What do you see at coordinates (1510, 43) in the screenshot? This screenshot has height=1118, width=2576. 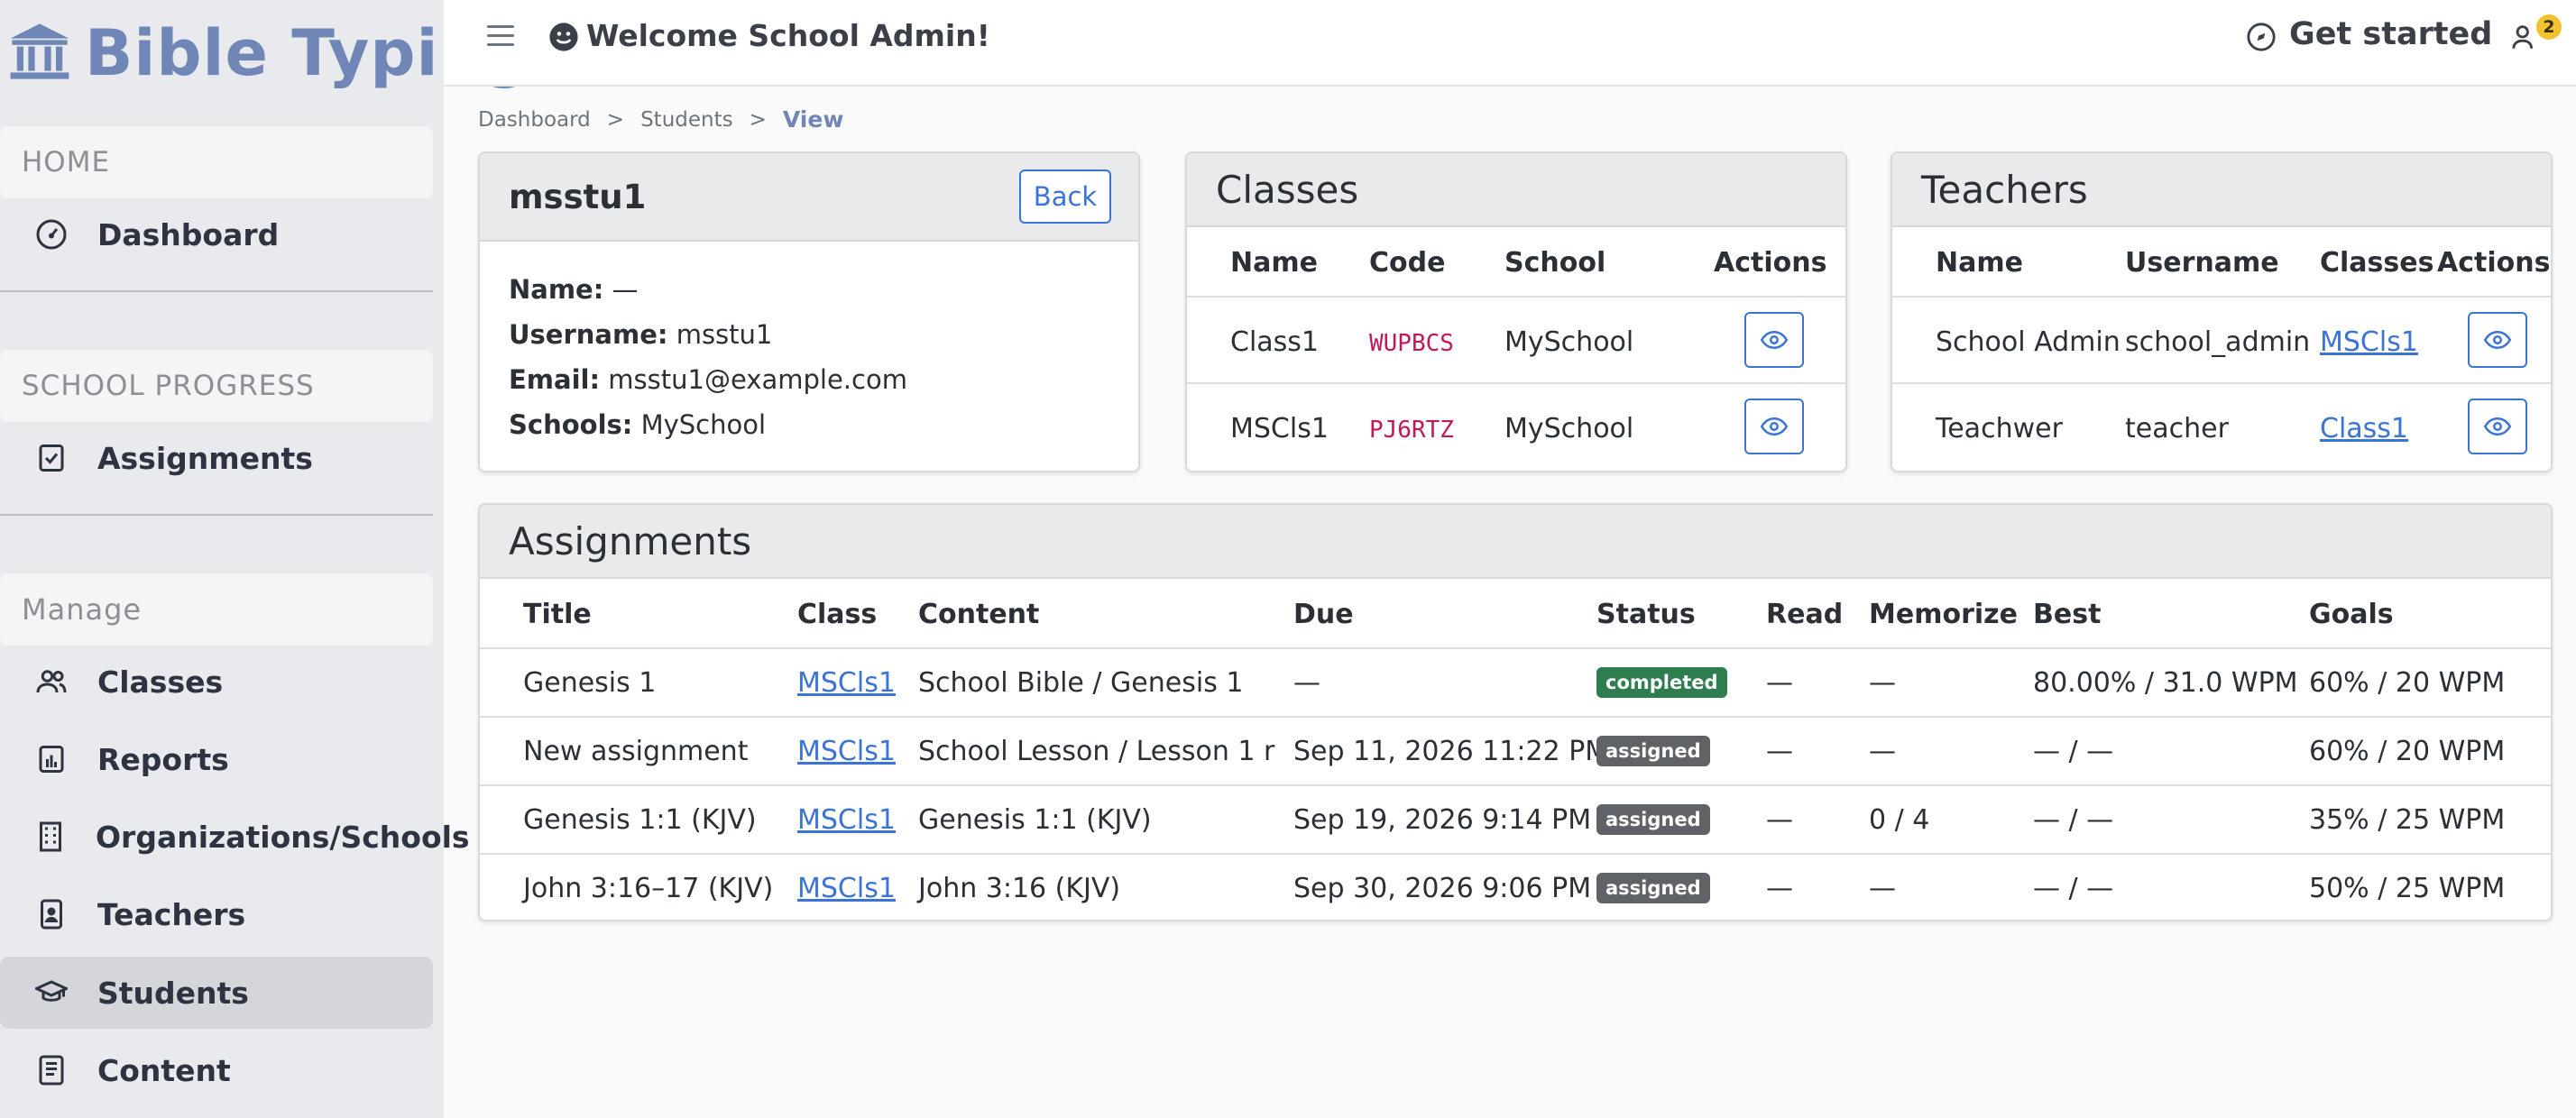 I see `topbar: Welcome School Admin! Get started 2` at bounding box center [1510, 43].